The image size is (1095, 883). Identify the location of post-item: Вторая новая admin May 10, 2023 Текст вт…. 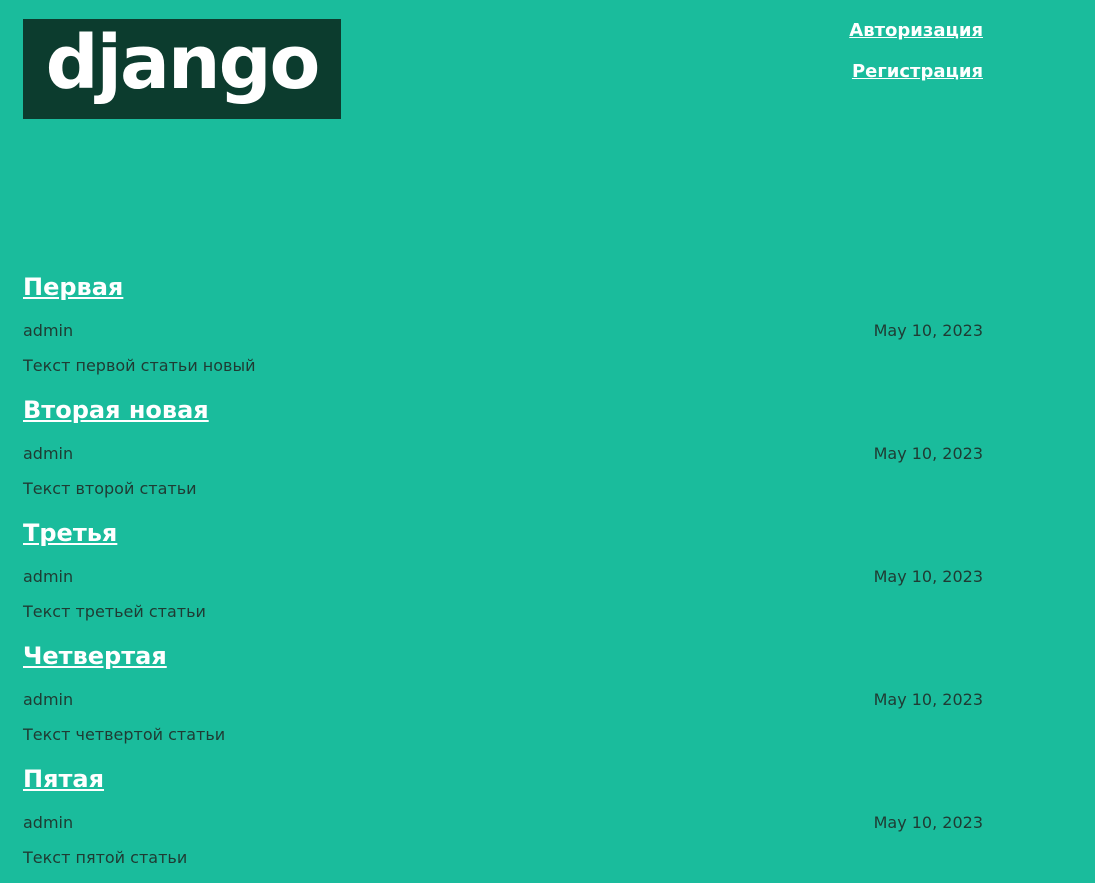
(503, 452).